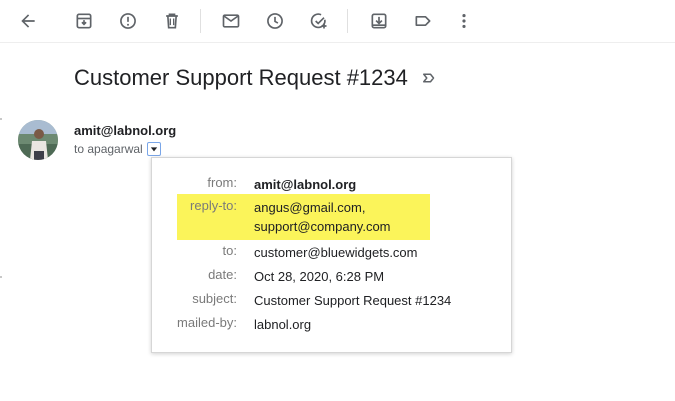  I want to click on email-subject: Customer Support Request #1234, so click(241, 77).